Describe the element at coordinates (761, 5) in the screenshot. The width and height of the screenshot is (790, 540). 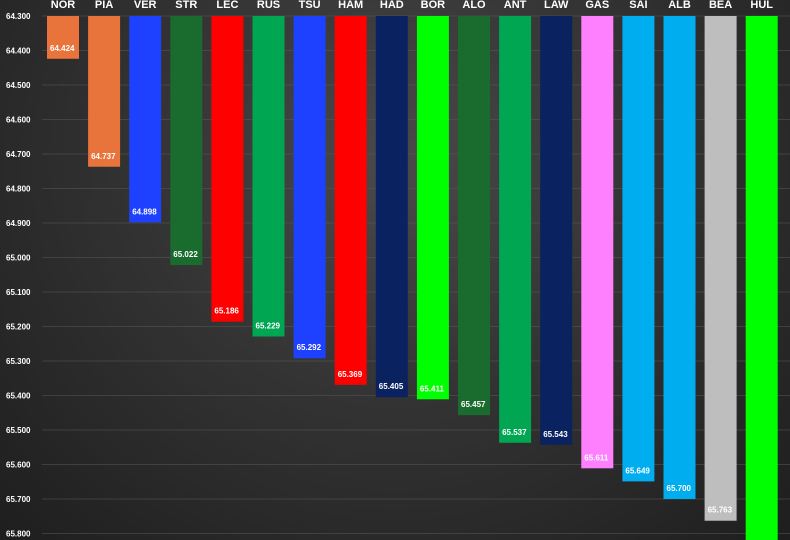
I see `category-label: HUL` at that location.